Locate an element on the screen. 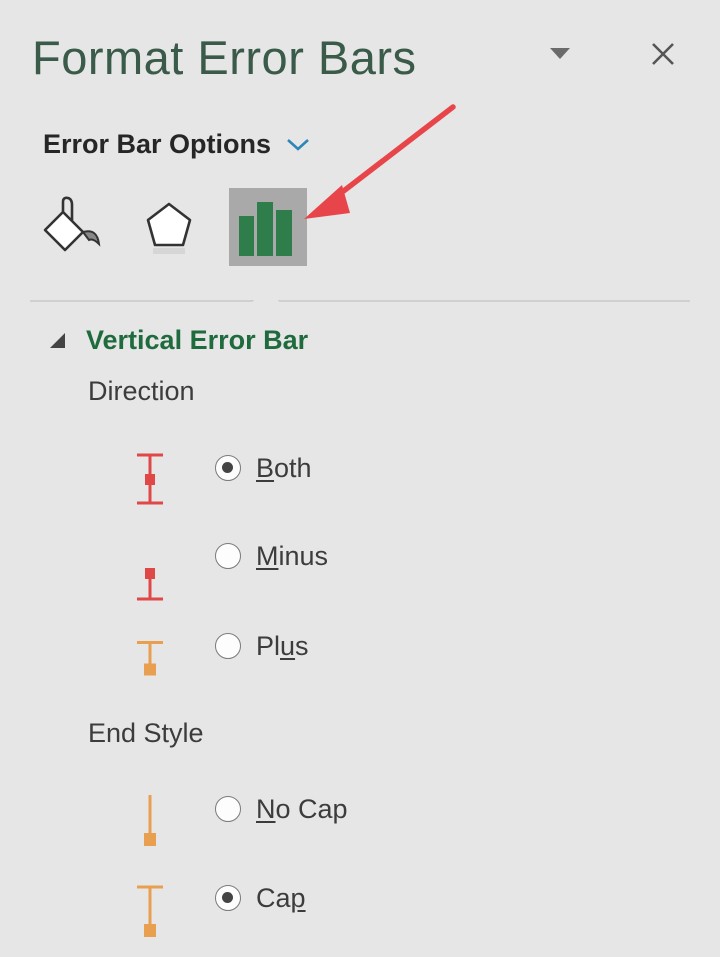 The height and width of the screenshot is (957, 720). section-title: Vertical Error Bar is located at coordinates (197, 339).